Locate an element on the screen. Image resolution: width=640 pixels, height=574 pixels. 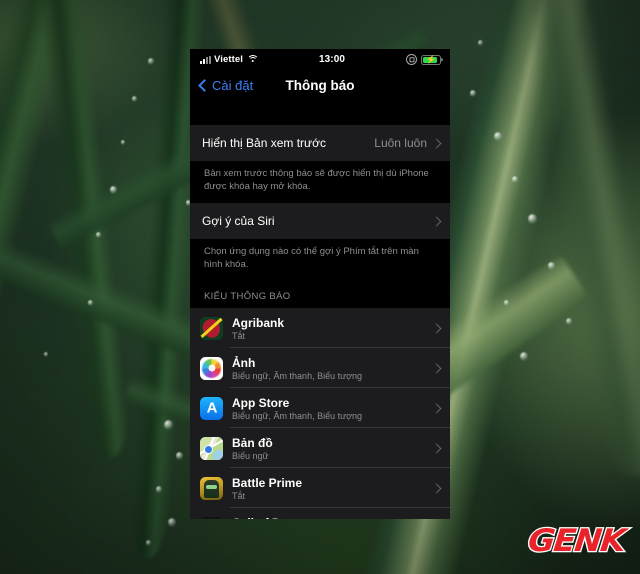
app-name: Call of Duty is located at coordinates (332, 517).